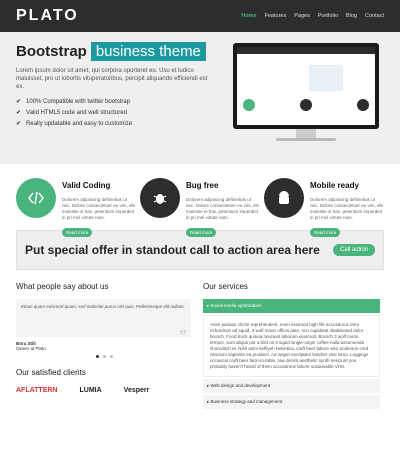 This screenshot has width=400, height=450. I want to click on cta-button: Call action, so click(353, 250).